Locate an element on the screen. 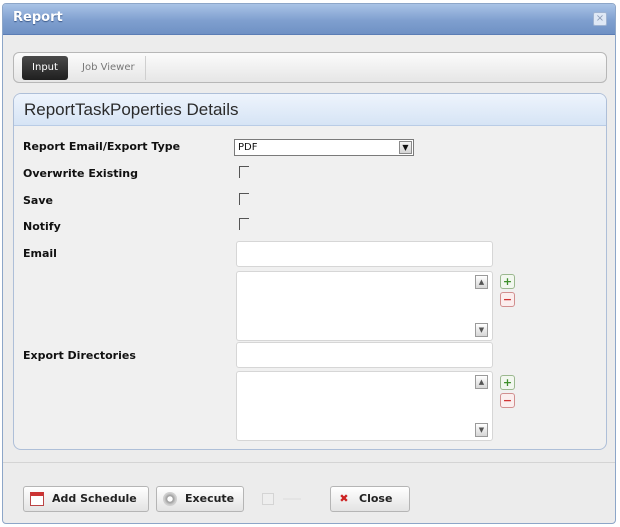 This screenshot has height=527, width=620. window-title: Report is located at coordinates (38, 17).